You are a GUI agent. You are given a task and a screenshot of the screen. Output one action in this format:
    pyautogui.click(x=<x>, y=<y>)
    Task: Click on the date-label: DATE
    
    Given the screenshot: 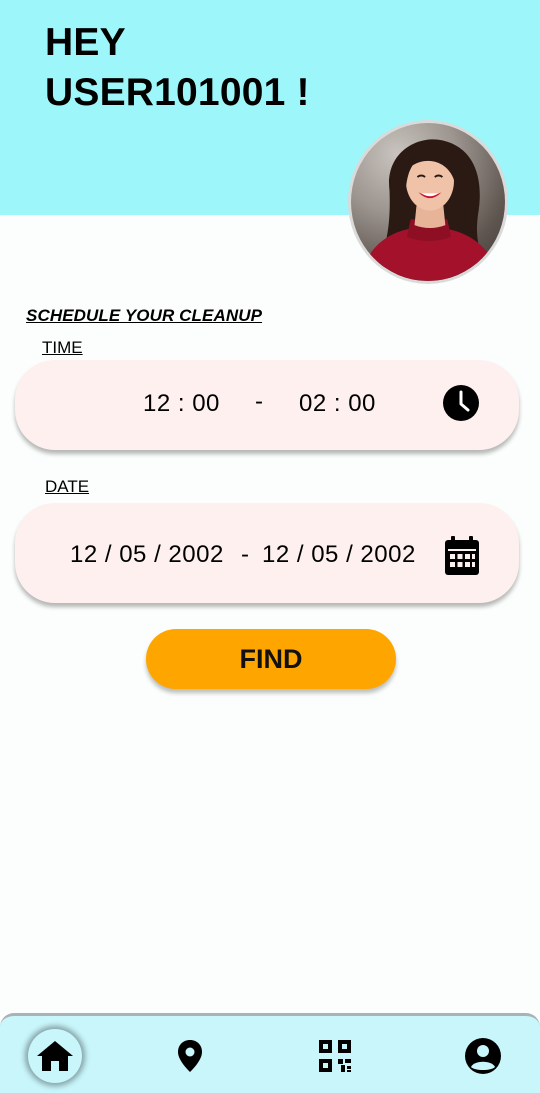 What is the action you would take?
    pyautogui.click(x=67, y=486)
    